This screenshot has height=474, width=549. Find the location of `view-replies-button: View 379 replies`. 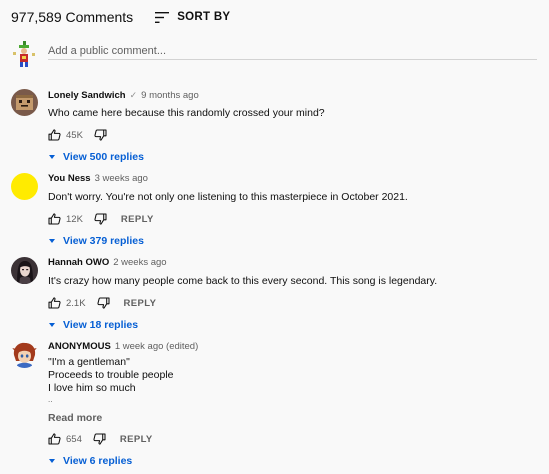

view-replies-button: View 379 replies is located at coordinates (292, 241).